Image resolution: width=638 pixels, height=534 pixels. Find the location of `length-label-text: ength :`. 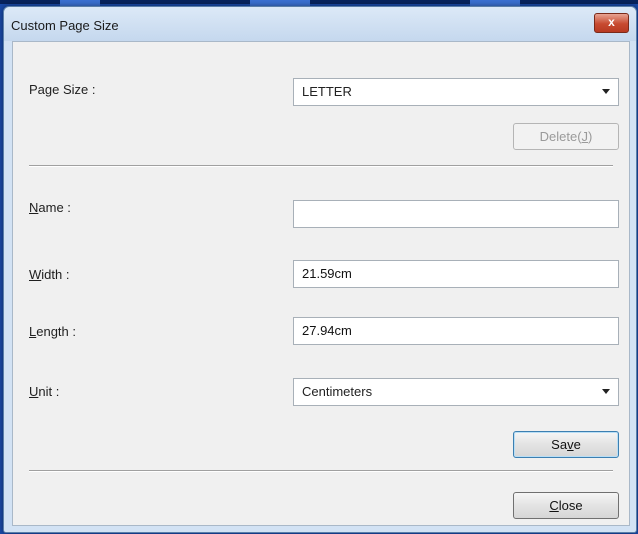

length-label-text: ength : is located at coordinates (56, 331).